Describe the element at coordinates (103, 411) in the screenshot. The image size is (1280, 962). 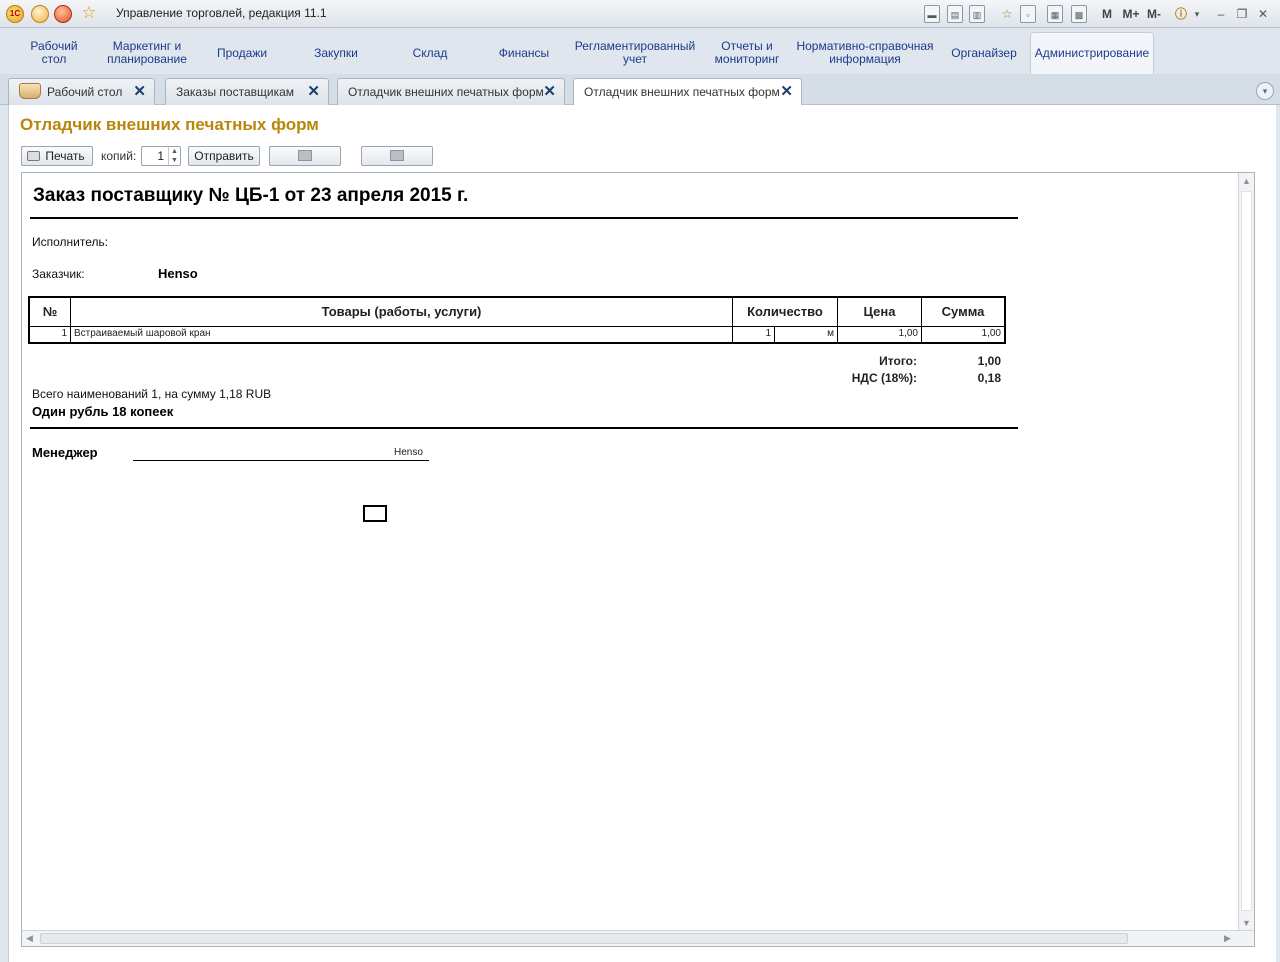
I see `amount-in-words: Один рубль 18 копеек` at that location.